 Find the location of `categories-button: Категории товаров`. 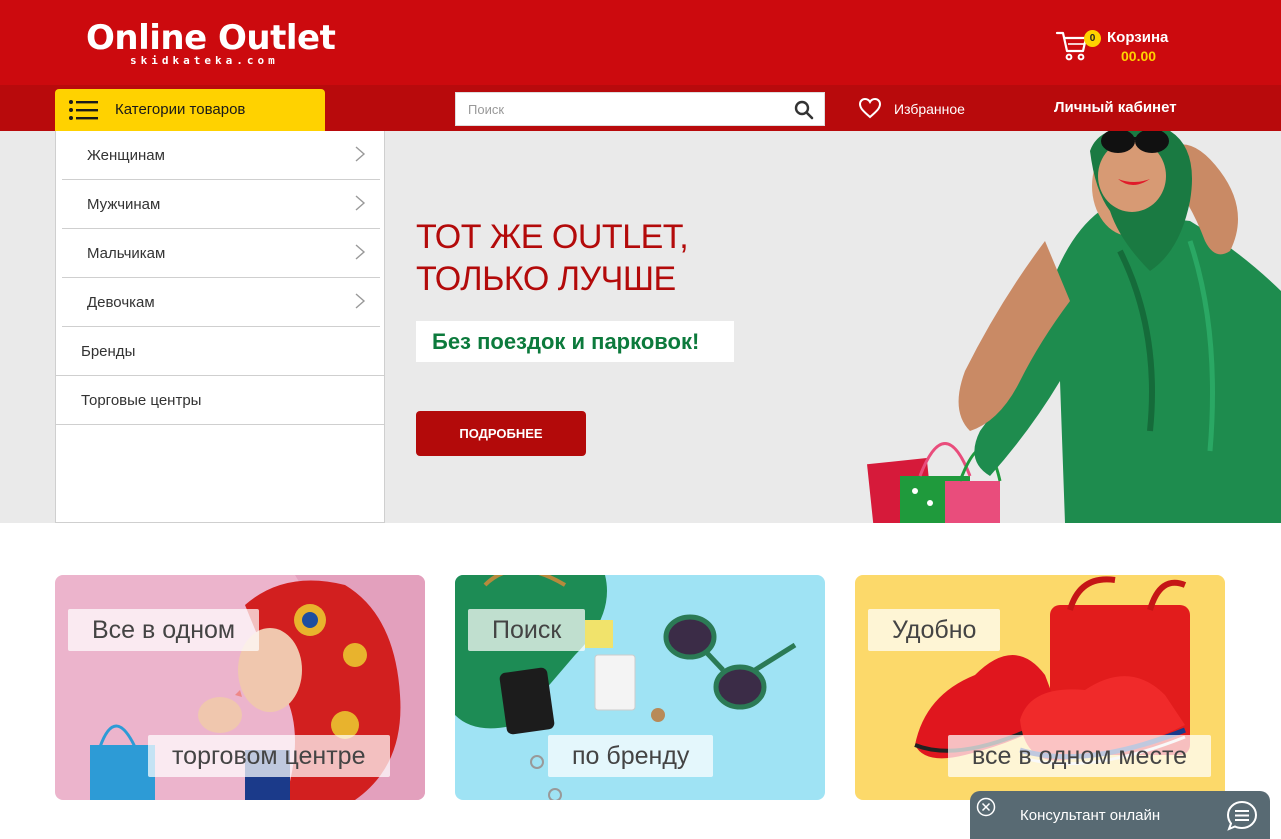

categories-button: Категории товаров is located at coordinates (190, 110).